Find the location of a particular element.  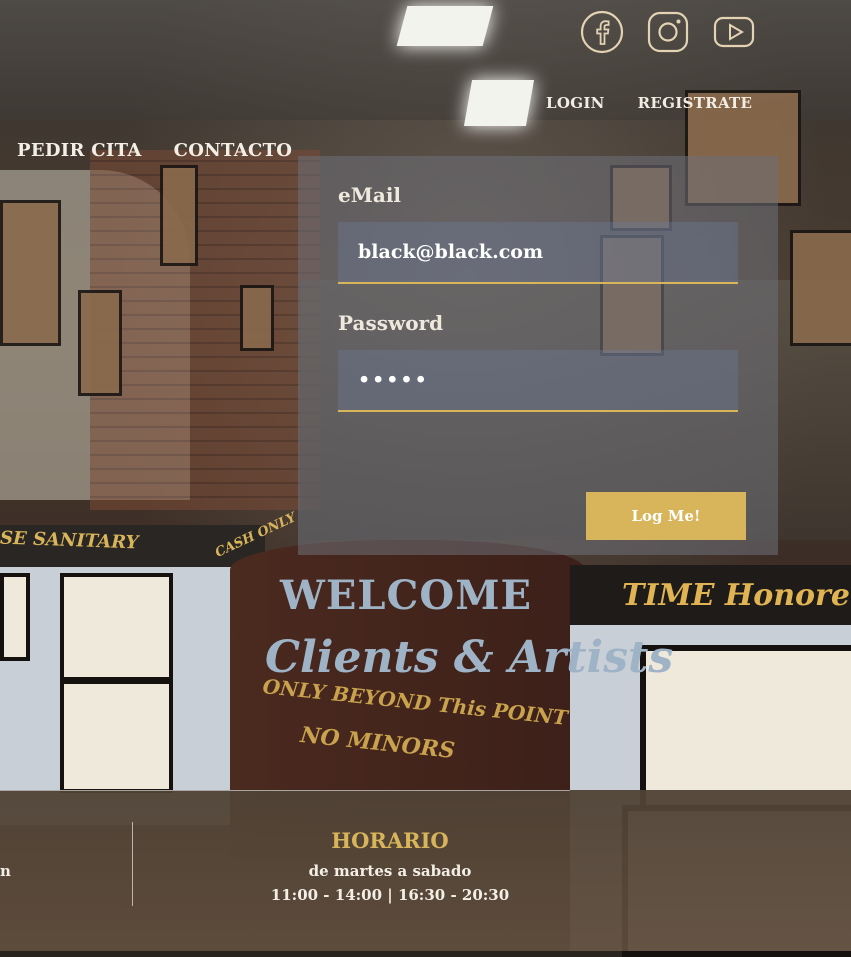

social-links is located at coordinates (668, 32).